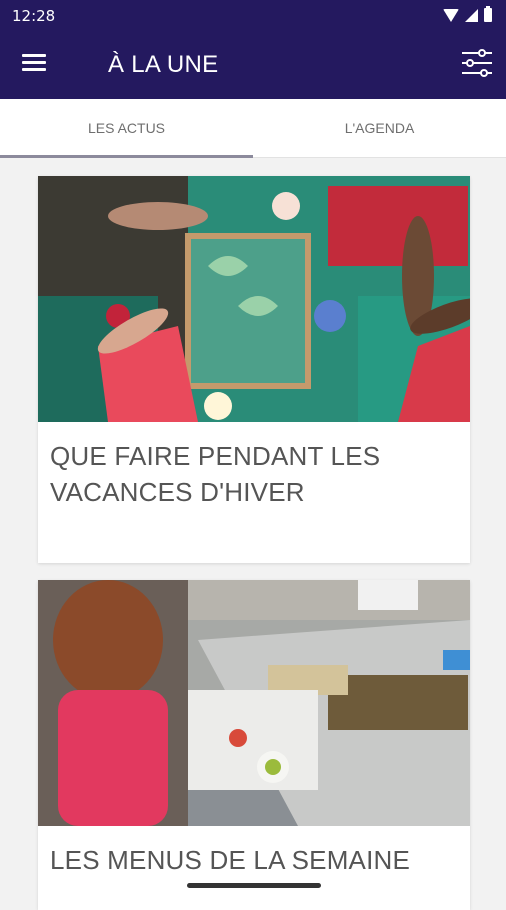 This screenshot has height=910, width=506. What do you see at coordinates (471, 15) in the screenshot?
I see `signal-icon` at bounding box center [471, 15].